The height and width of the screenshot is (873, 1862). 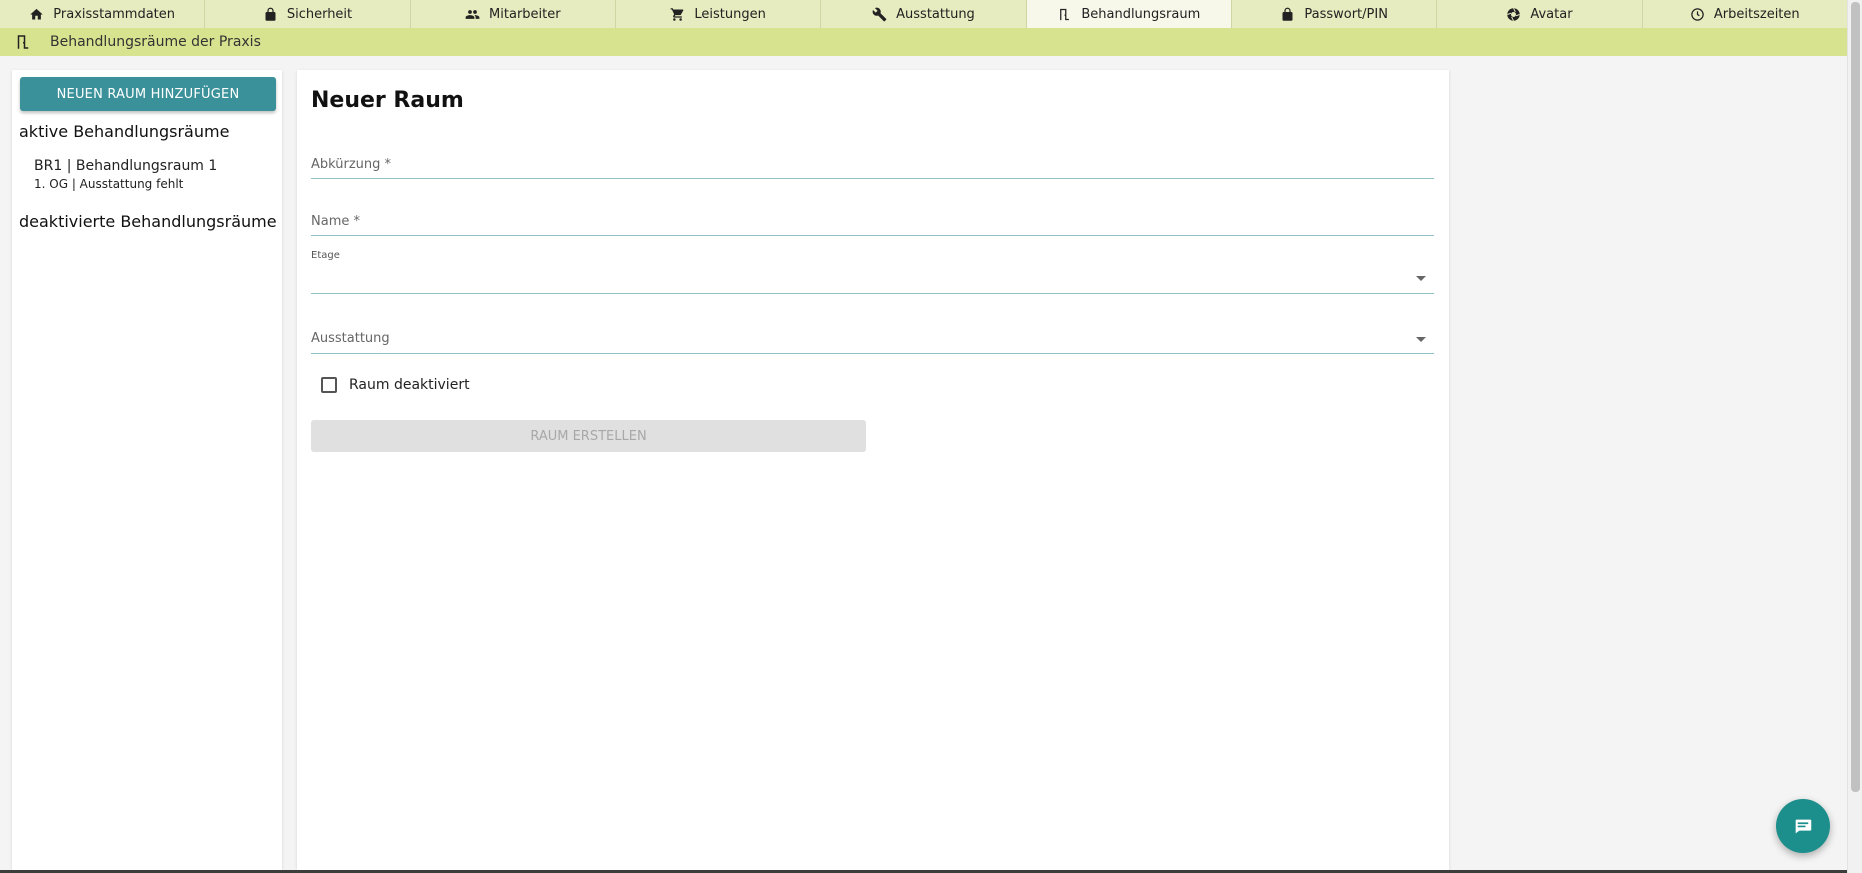 What do you see at coordinates (148, 94) in the screenshot?
I see `add-room-button: NEUEN RAUM HINZUFÜGEN` at bounding box center [148, 94].